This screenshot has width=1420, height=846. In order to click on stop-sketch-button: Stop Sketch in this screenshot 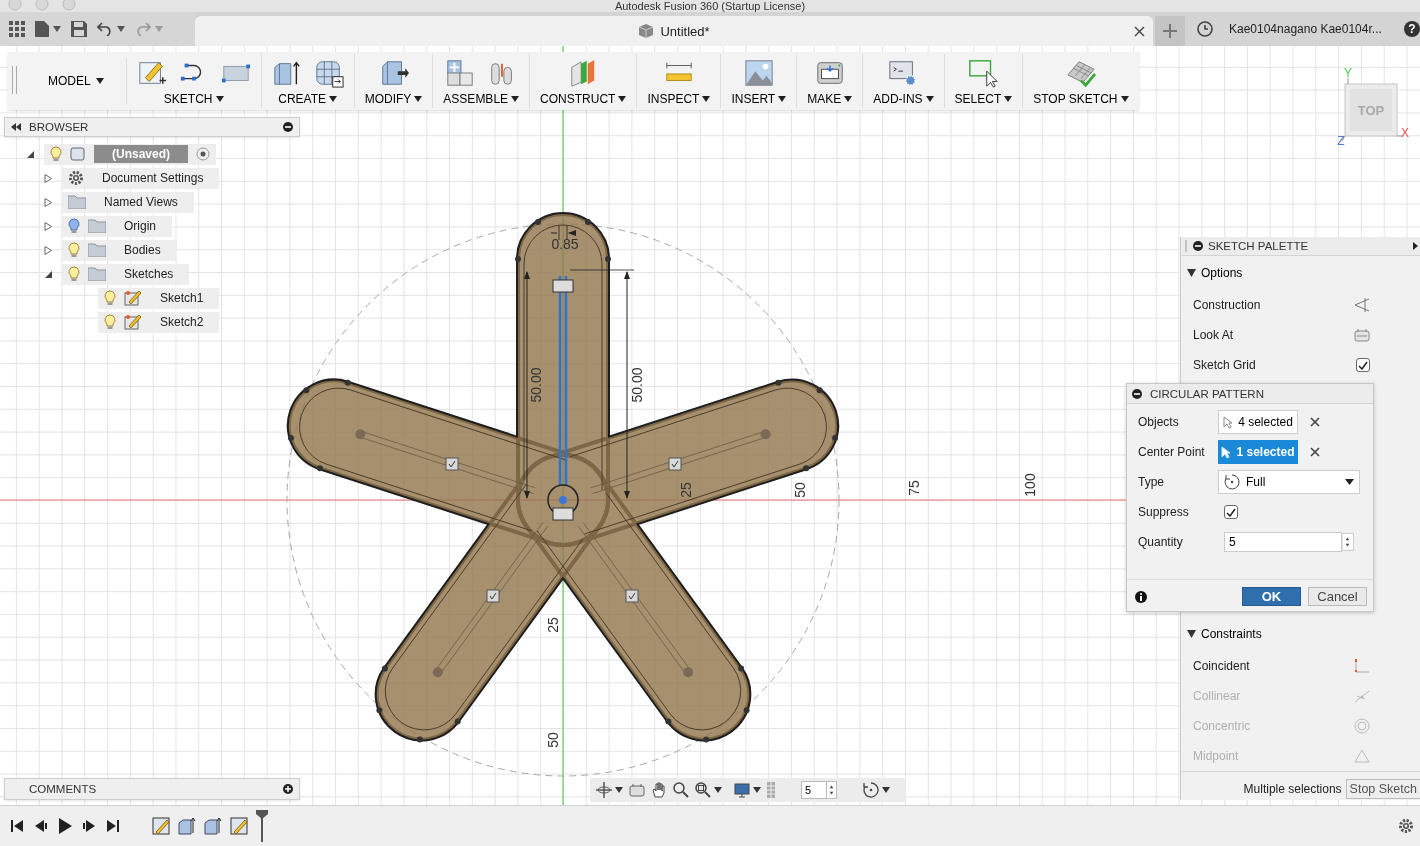, I will do `click(1382, 789)`.